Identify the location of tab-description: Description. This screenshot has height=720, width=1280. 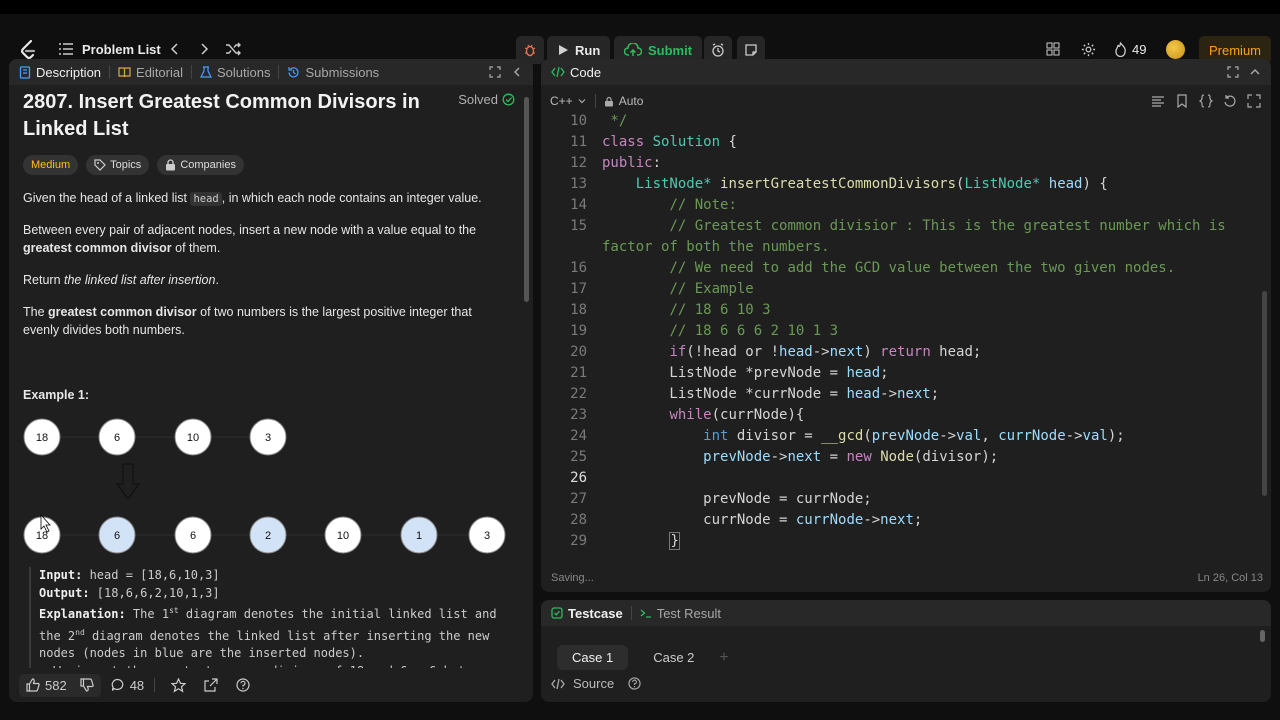
(59, 72).